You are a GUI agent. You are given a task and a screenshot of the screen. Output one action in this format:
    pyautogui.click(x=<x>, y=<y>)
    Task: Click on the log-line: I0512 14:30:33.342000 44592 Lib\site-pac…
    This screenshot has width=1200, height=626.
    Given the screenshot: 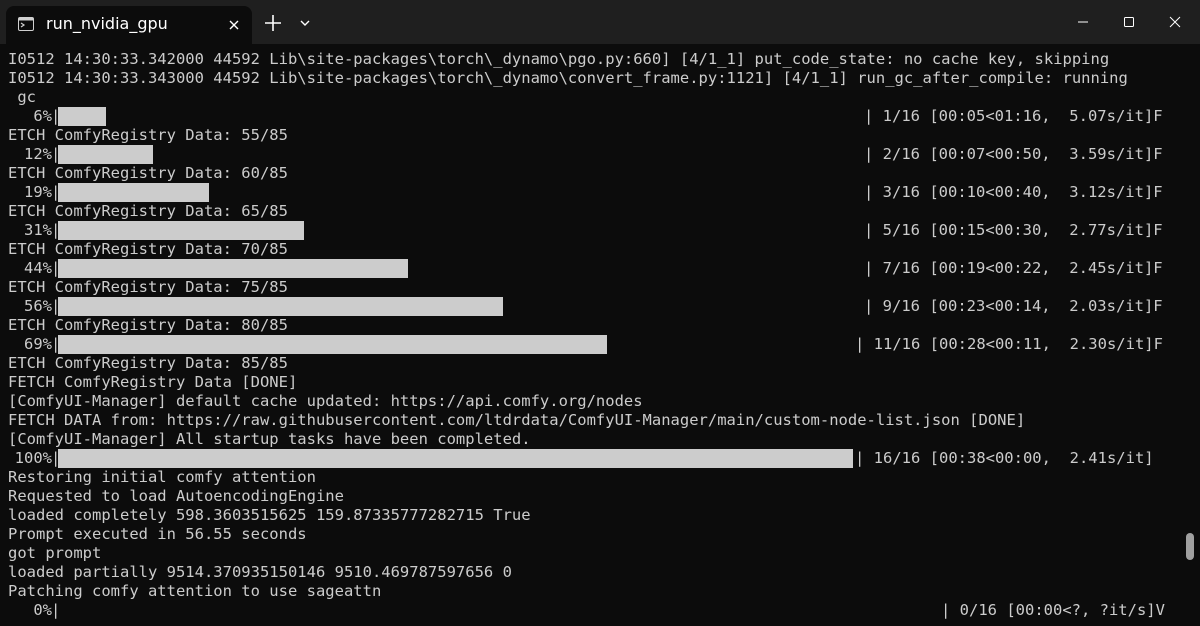 What is the action you would take?
    pyautogui.click(x=559, y=59)
    